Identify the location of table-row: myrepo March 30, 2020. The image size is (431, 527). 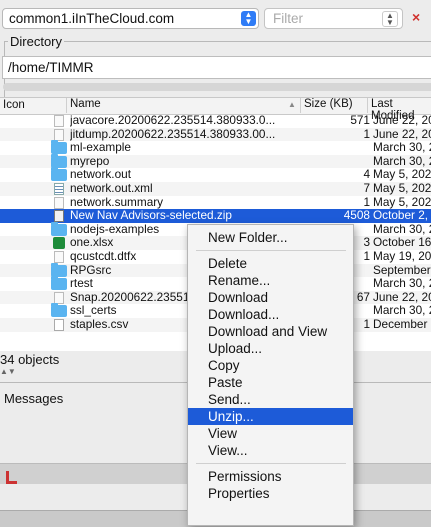
(215, 161).